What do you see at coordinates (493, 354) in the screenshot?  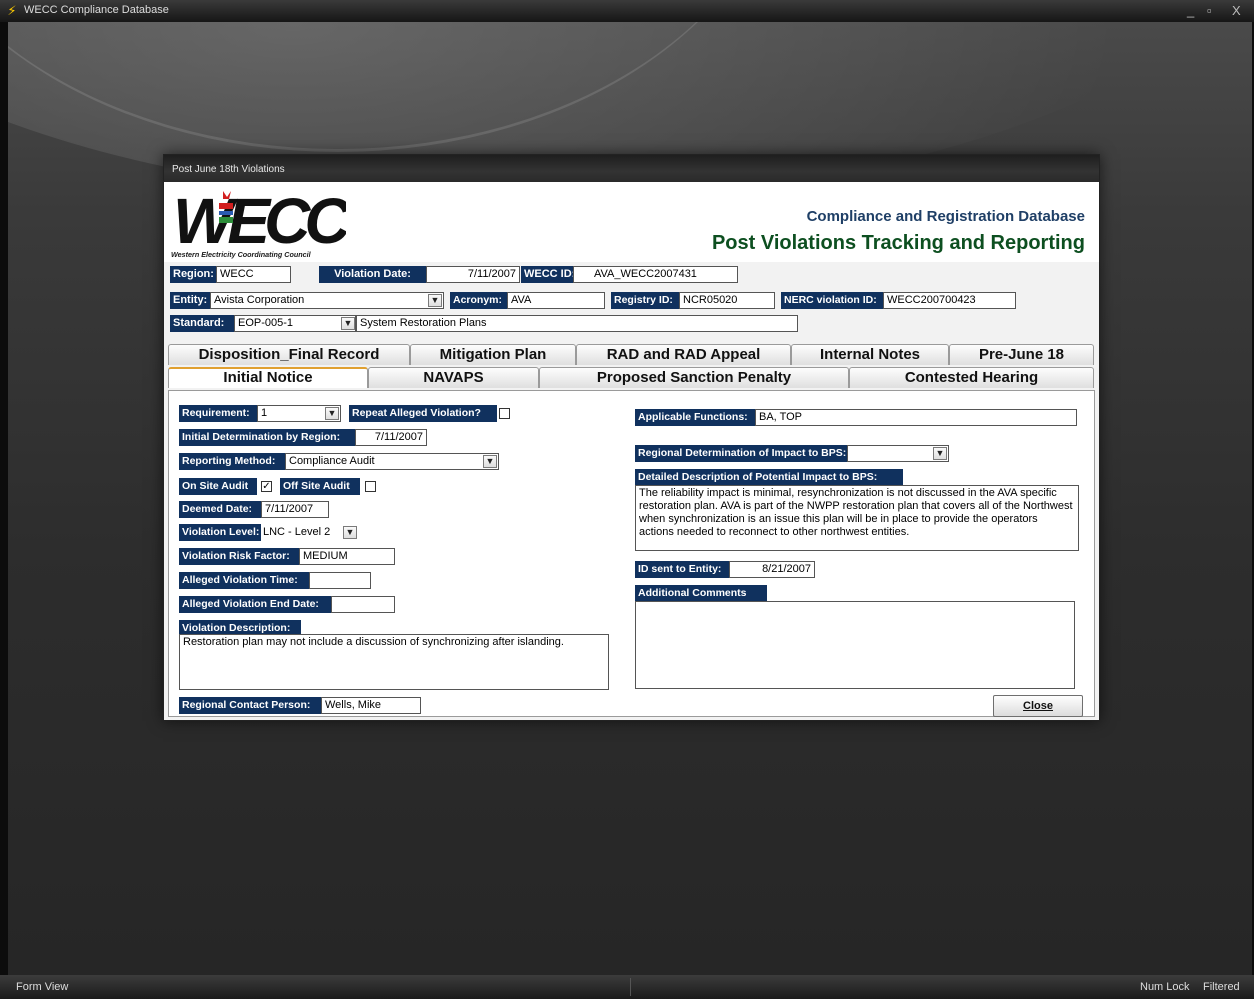 I see `tab-mitigation-plan: Mitigation Plan` at bounding box center [493, 354].